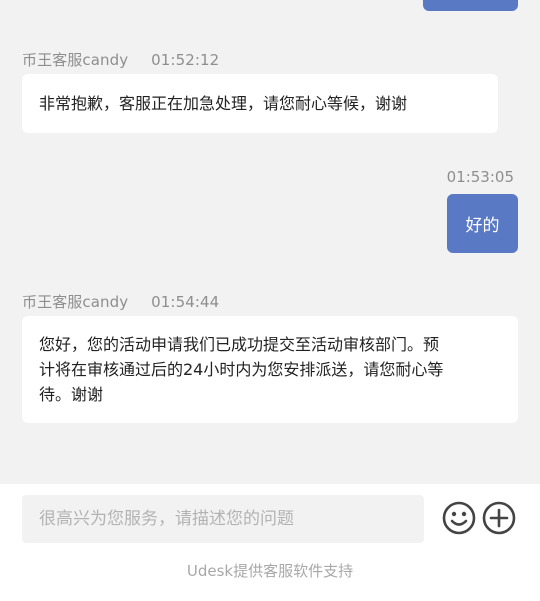 Image resolution: width=540 pixels, height=601 pixels. What do you see at coordinates (499, 518) in the screenshot?
I see `plus-circle-icon` at bounding box center [499, 518].